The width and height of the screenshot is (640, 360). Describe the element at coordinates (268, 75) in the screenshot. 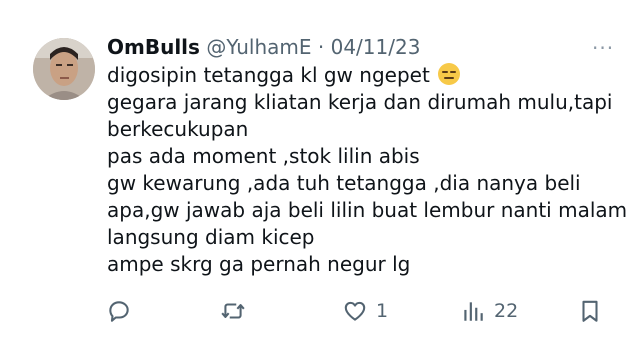

I see `tweet-line-text: digosipin tetangga kl gw ngepet` at that location.